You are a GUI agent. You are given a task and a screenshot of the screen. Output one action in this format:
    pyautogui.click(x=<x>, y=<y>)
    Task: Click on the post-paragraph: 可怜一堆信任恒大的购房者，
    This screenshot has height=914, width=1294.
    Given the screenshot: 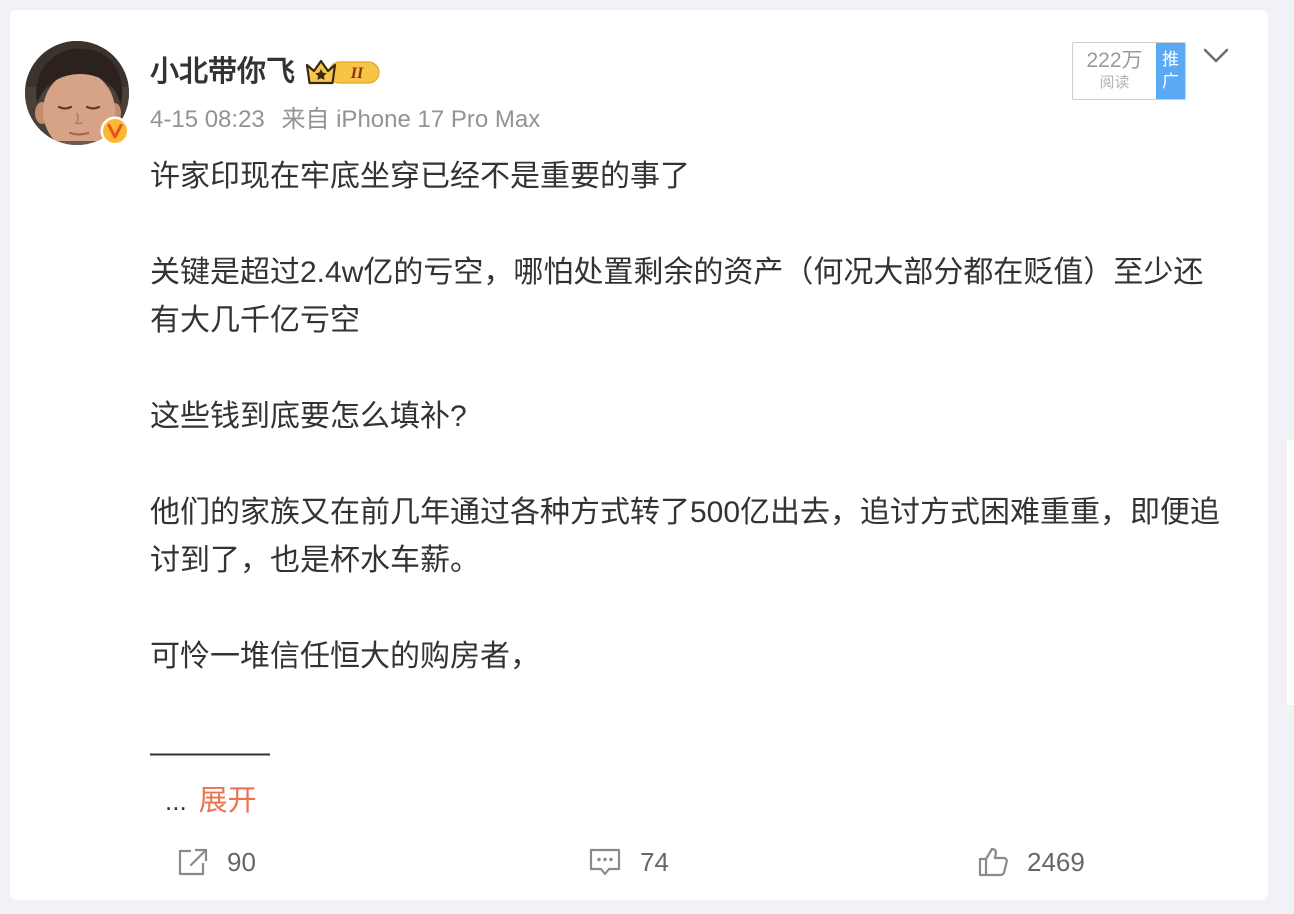 What is the action you would take?
    pyautogui.click(x=700, y=657)
    